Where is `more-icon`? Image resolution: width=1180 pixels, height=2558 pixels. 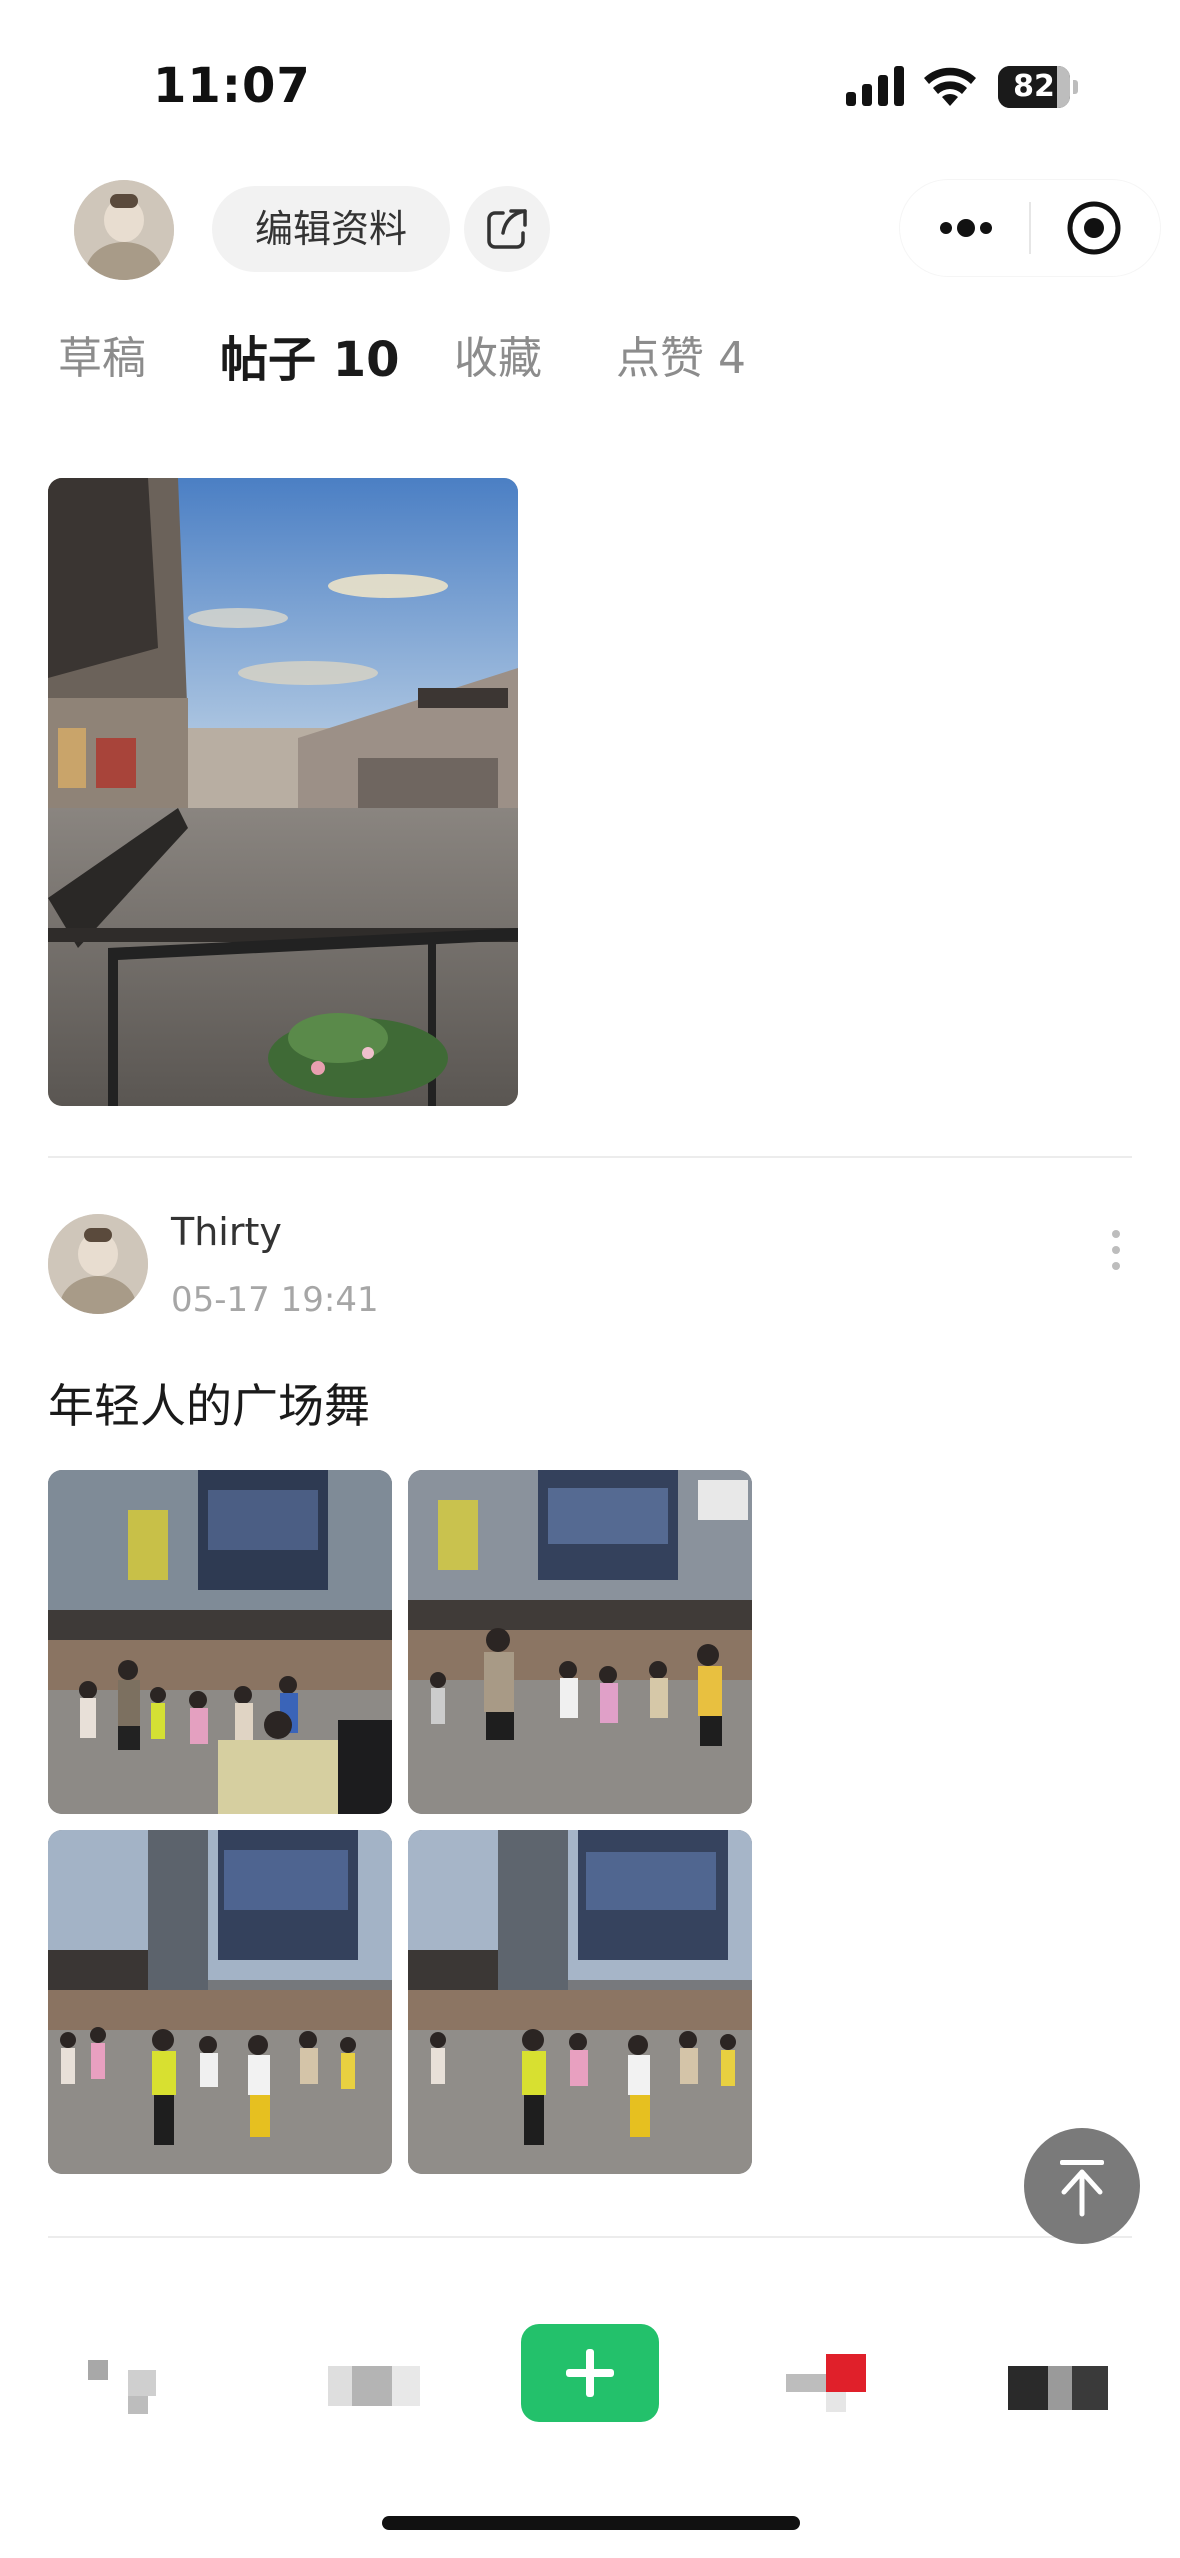 more-icon is located at coordinates (966, 228).